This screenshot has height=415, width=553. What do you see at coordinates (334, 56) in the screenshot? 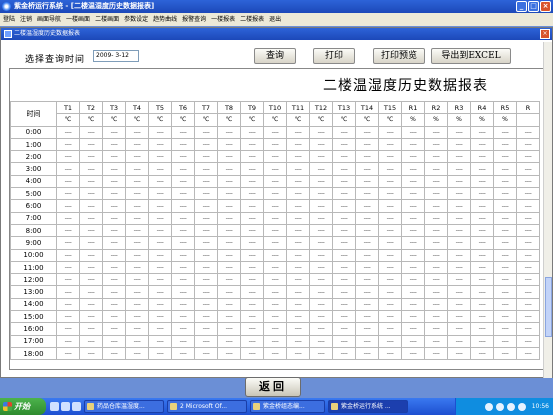
I see `print-button: 打印` at bounding box center [334, 56].